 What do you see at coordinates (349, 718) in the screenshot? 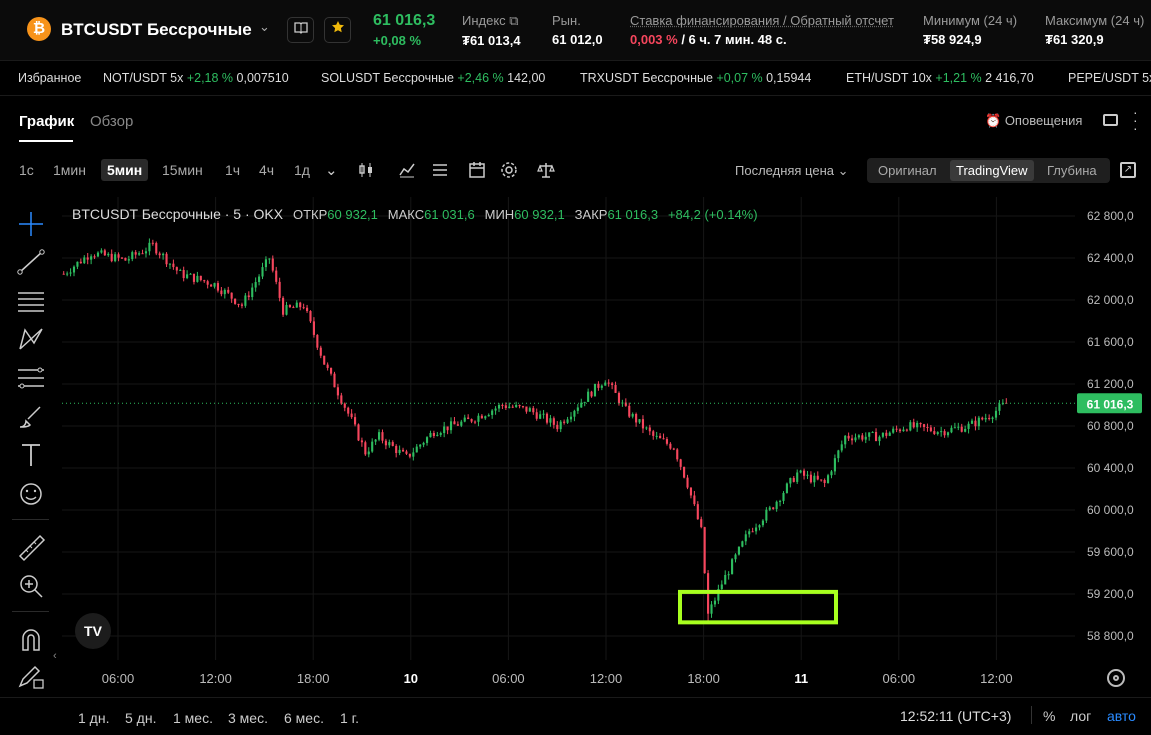
I see `range-1y: 1 г.` at bounding box center [349, 718].